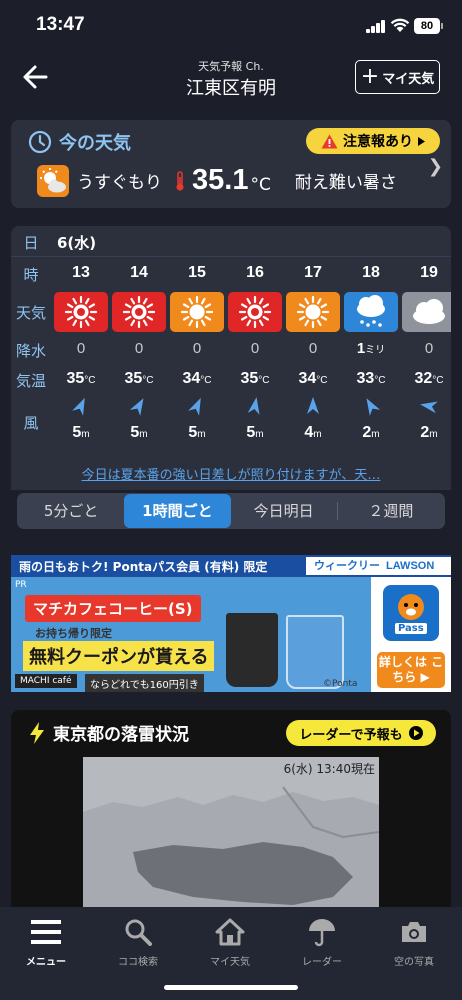 The image size is (462, 1000). I want to click on alert-badge: 注意報あり, so click(373, 141).